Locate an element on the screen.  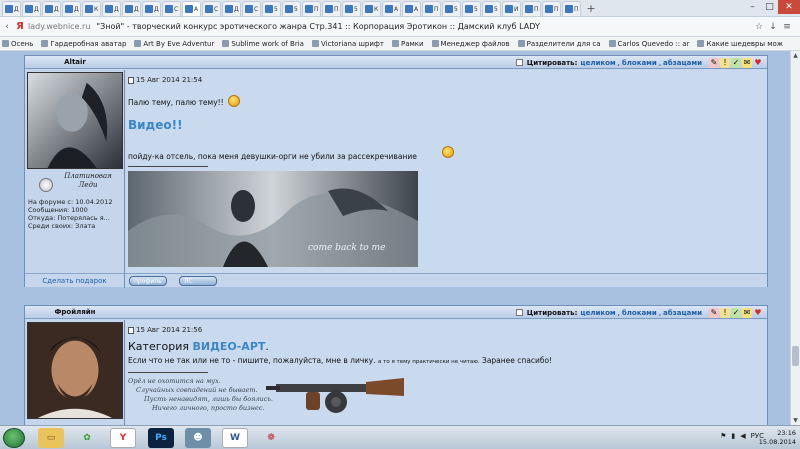
photoshop-icon: Ps is located at coordinates (161, 438).